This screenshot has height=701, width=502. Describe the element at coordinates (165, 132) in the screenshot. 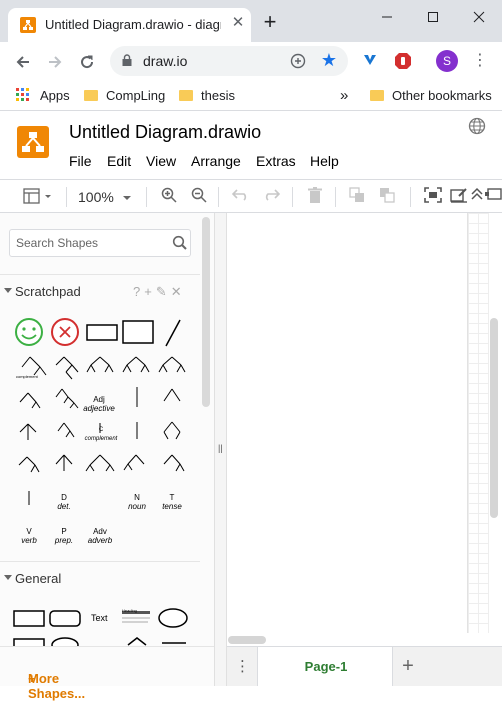

I see `document-title: Untitled Diagram.drawio` at that location.